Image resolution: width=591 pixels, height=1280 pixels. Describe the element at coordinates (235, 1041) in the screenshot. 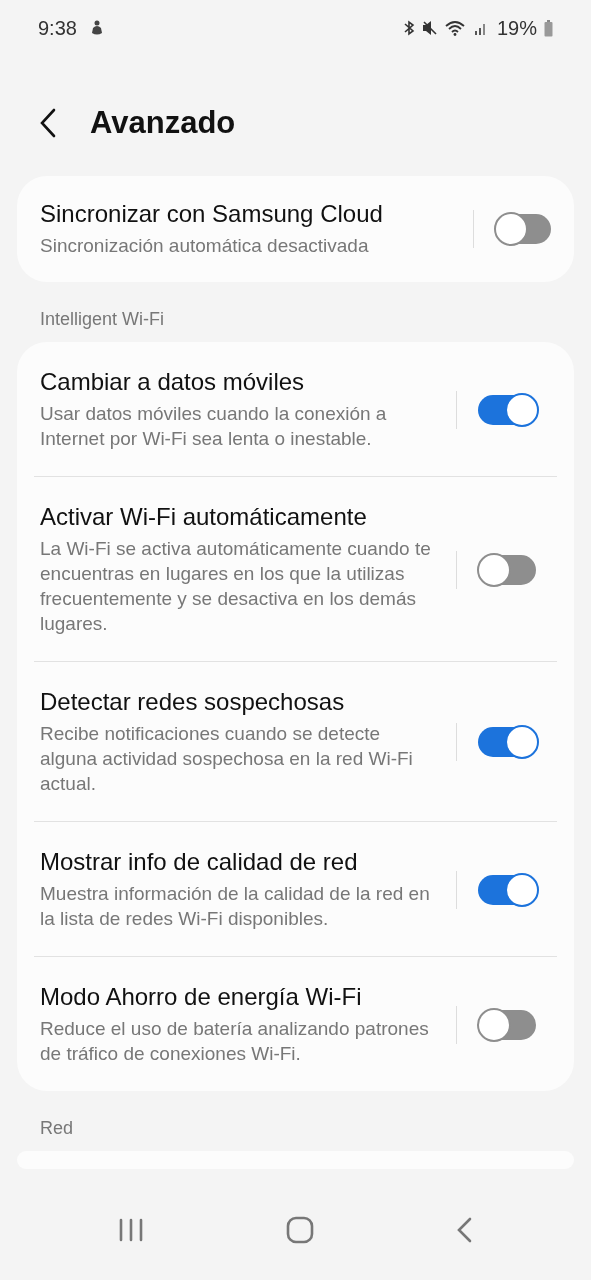

I see `setting-description: Reduce el uso de batería analizando patrones de tráfico de conexiones Wi-Fi.` at that location.